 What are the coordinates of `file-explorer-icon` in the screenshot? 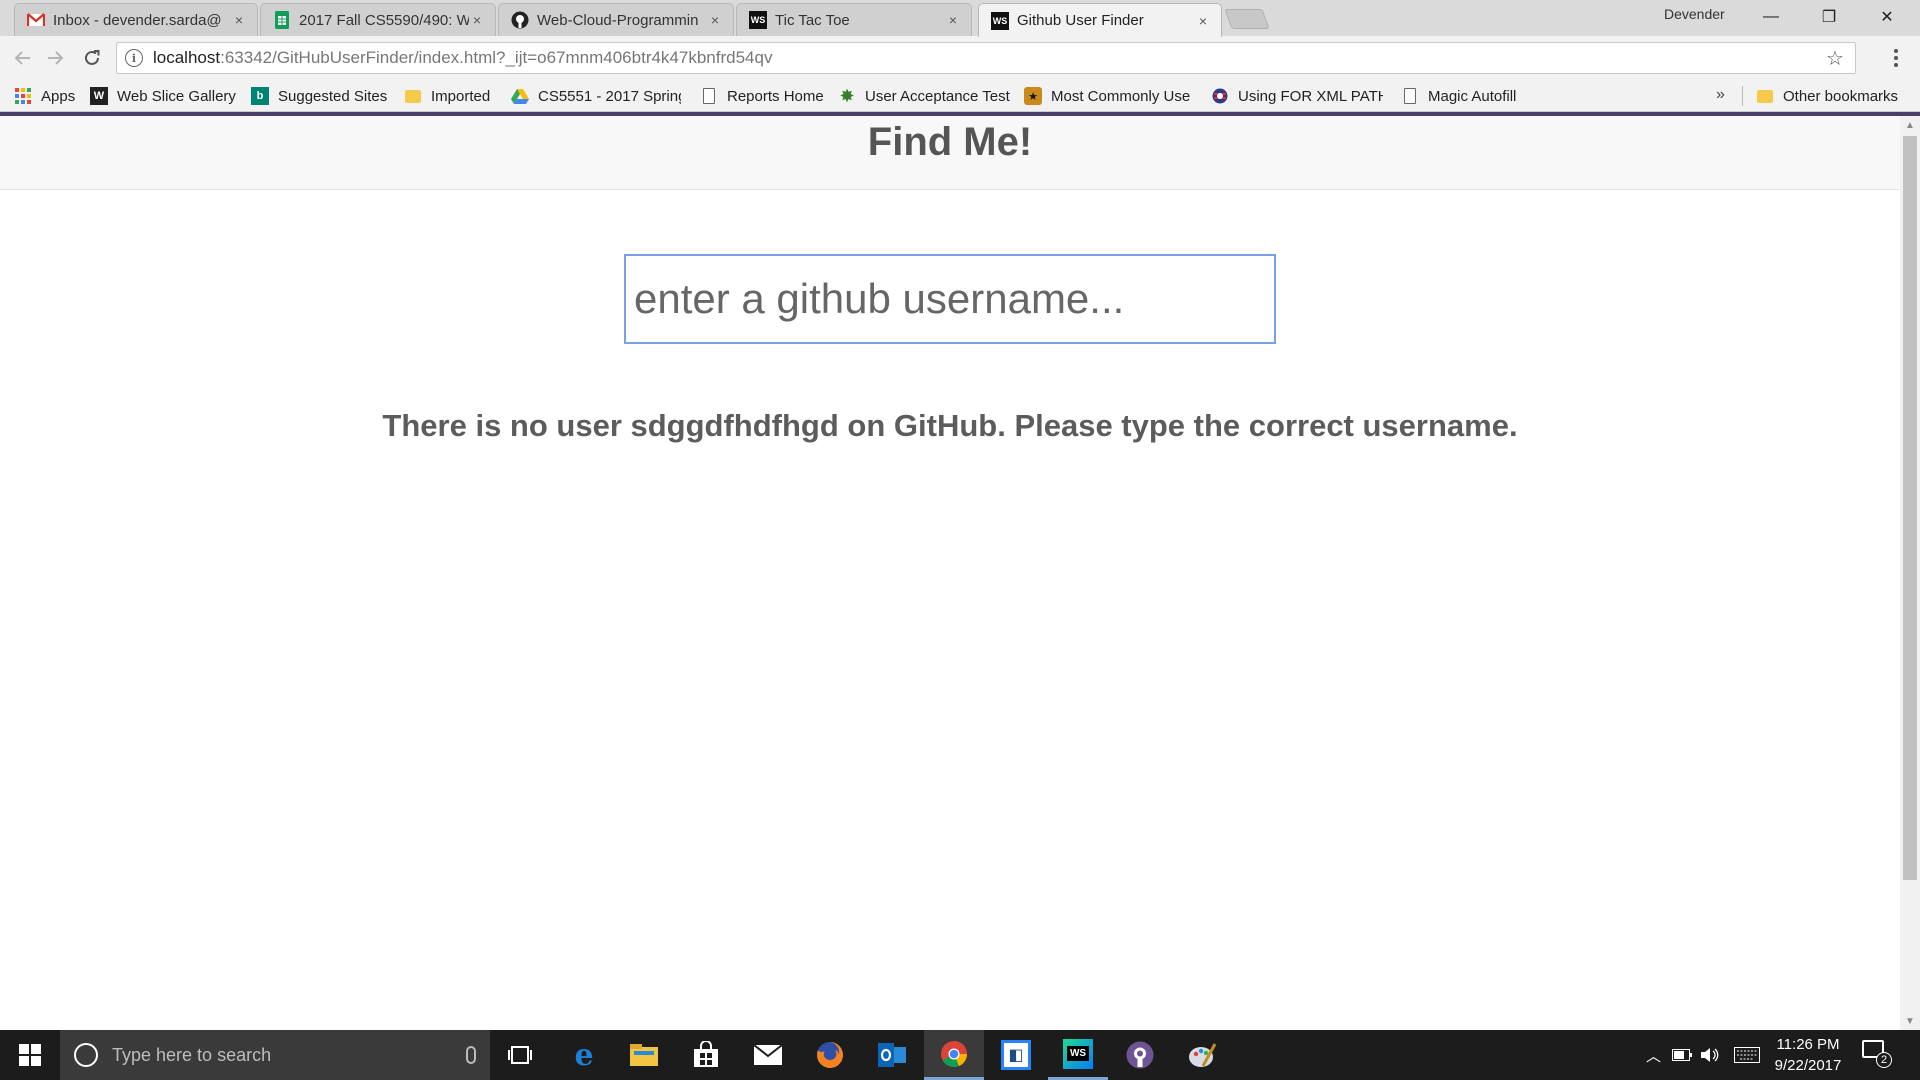 It's located at (644, 1055).